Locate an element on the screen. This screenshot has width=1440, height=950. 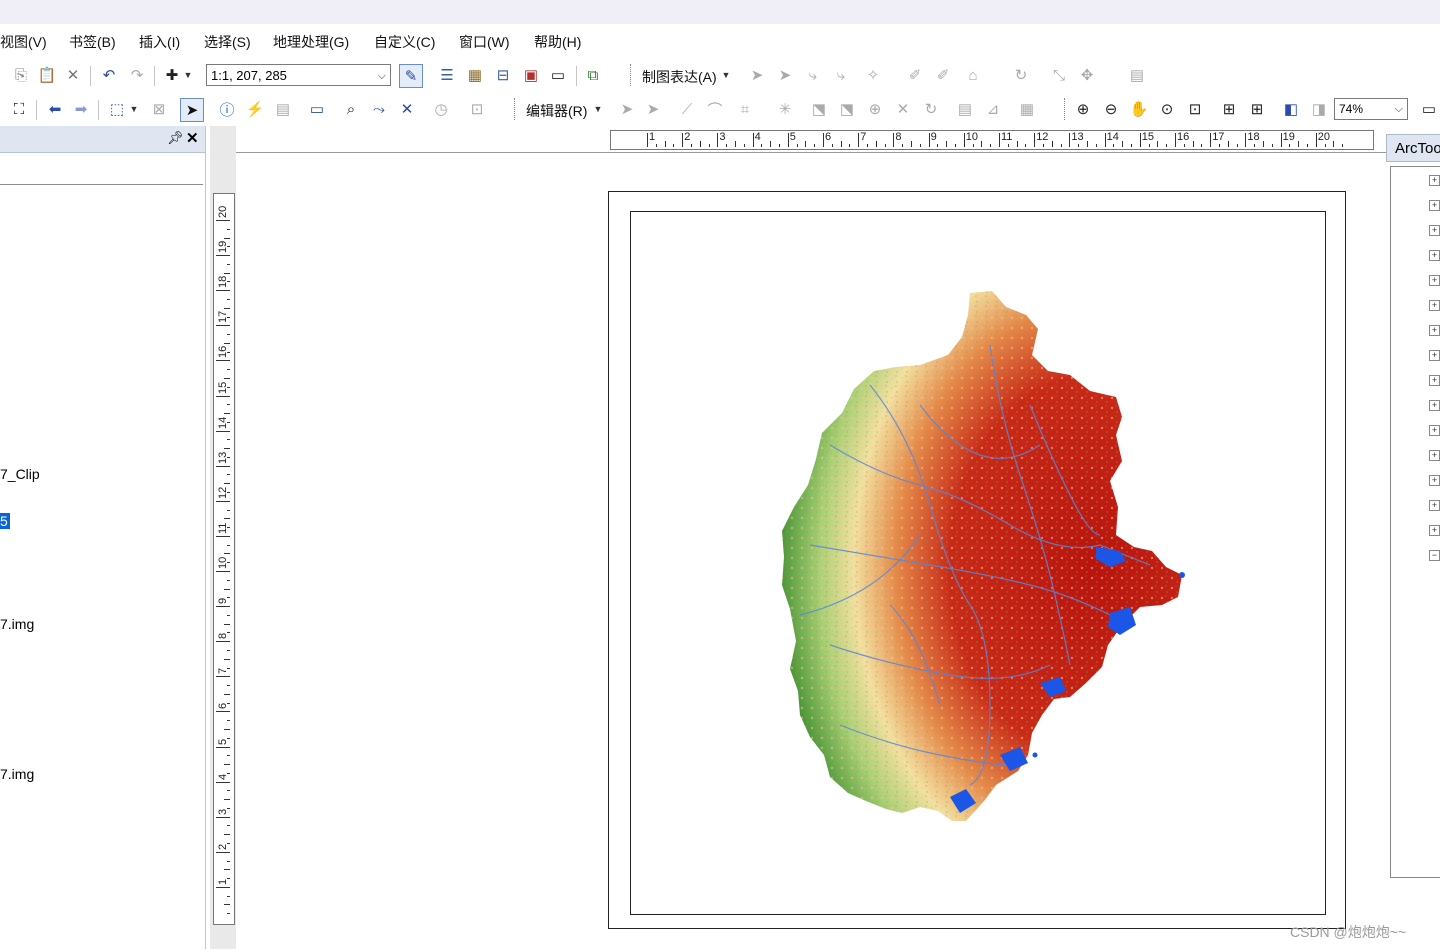
sketch-properties-icon: ⊿ is located at coordinates (993, 109).